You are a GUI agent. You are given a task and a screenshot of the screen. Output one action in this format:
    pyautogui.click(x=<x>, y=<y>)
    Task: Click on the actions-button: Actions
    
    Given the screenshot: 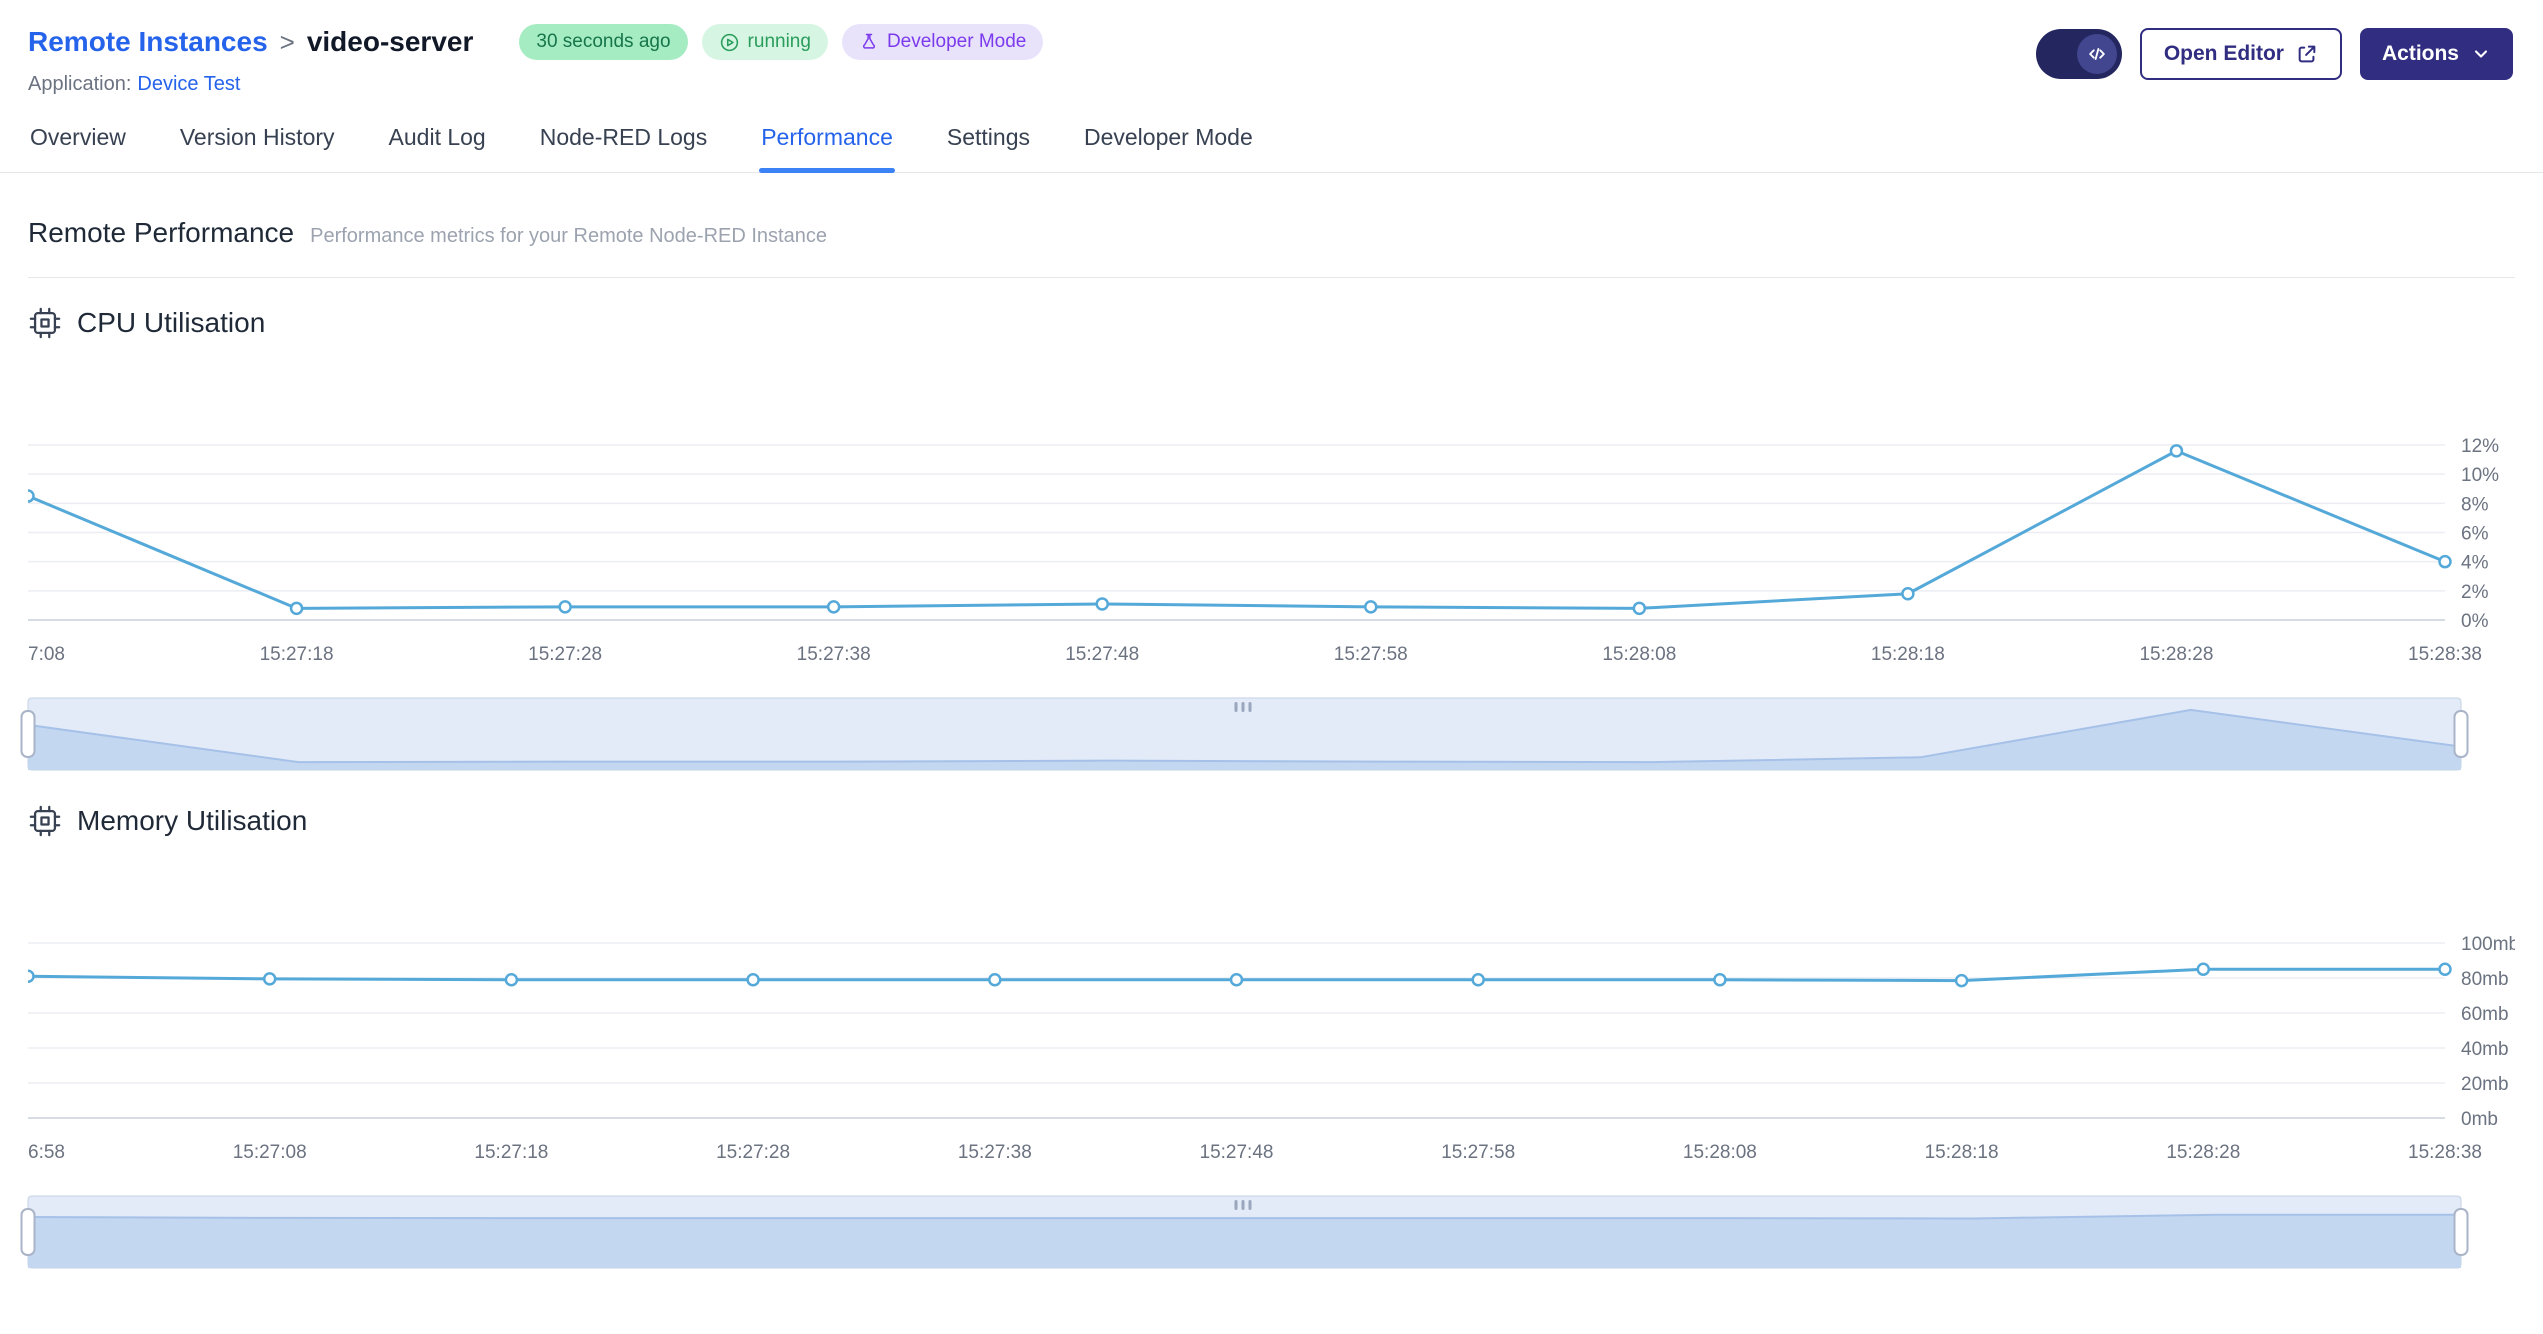 What is the action you would take?
    pyautogui.click(x=2436, y=54)
    